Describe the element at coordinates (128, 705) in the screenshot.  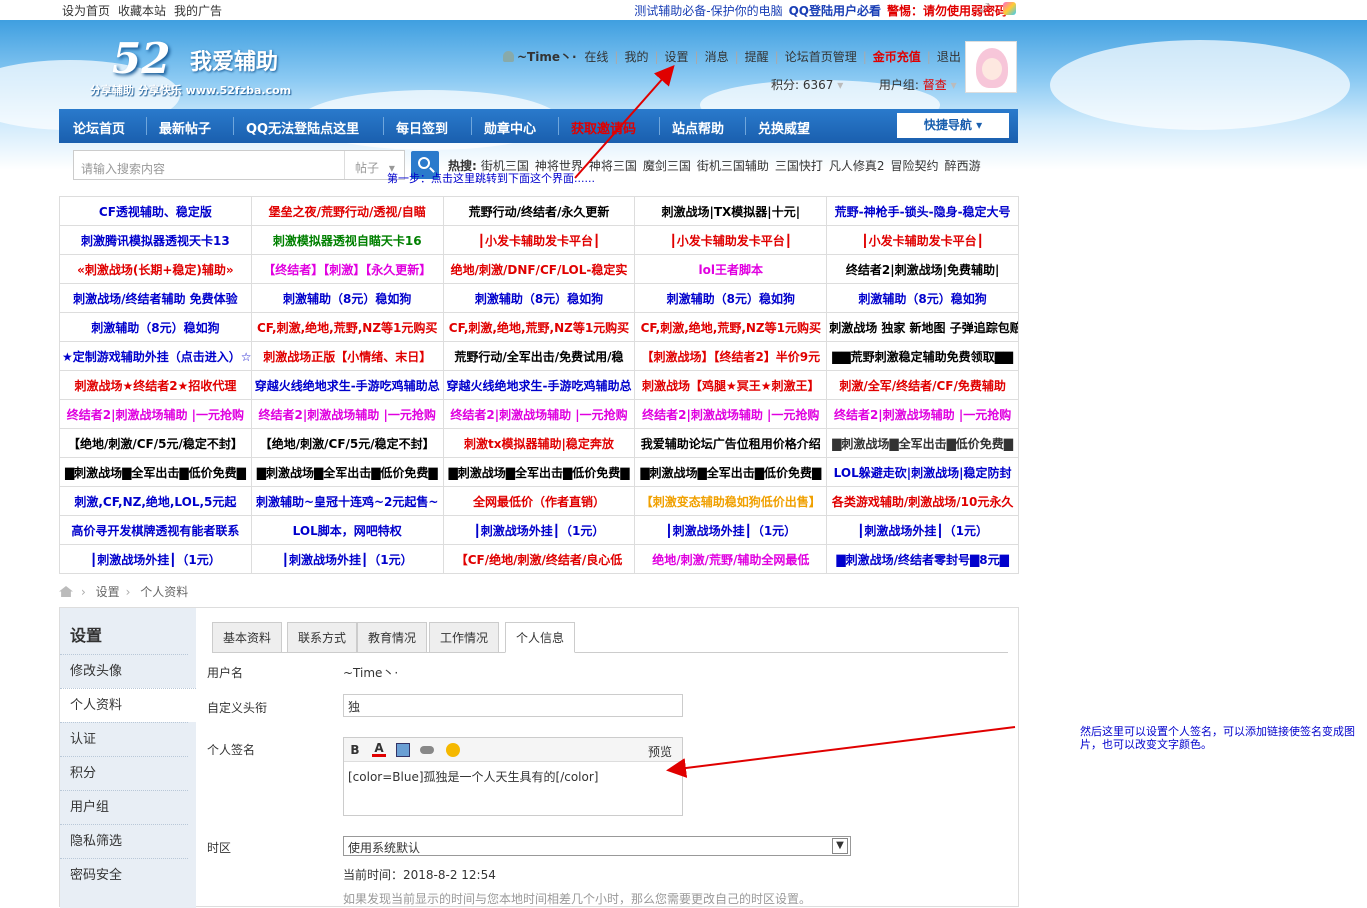
I see `sidebar-item: 个人资料` at that location.